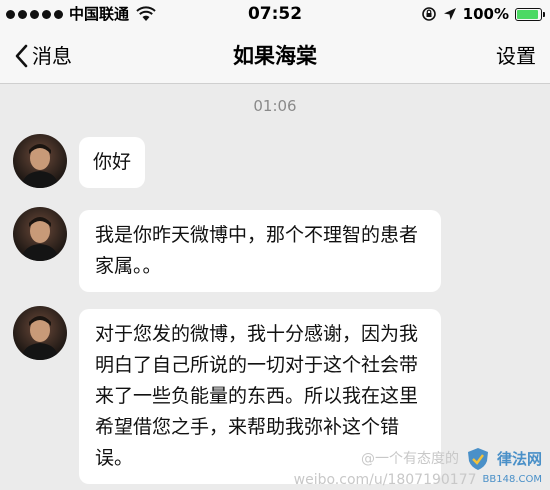 The height and width of the screenshot is (490, 550). What do you see at coordinates (112, 162) in the screenshot?
I see `message-bubble: 你好` at bounding box center [112, 162].